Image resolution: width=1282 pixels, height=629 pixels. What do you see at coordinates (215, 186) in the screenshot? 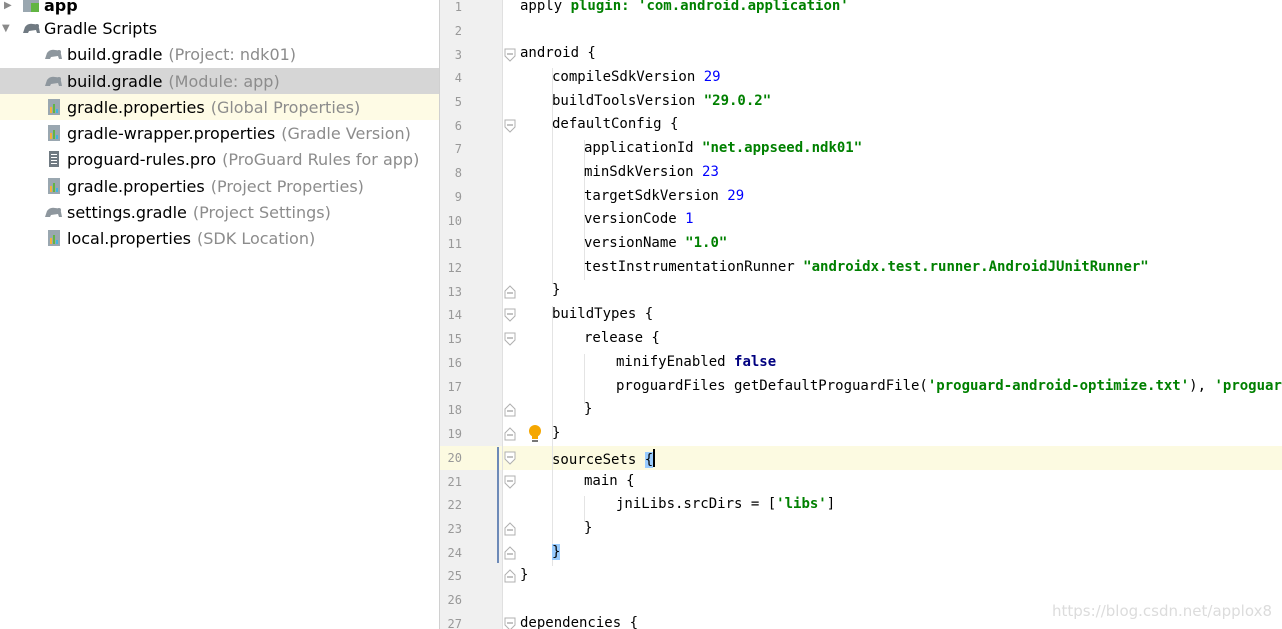
I see `tree-file-label: gradle.properties (Project Properties)` at bounding box center [215, 186].